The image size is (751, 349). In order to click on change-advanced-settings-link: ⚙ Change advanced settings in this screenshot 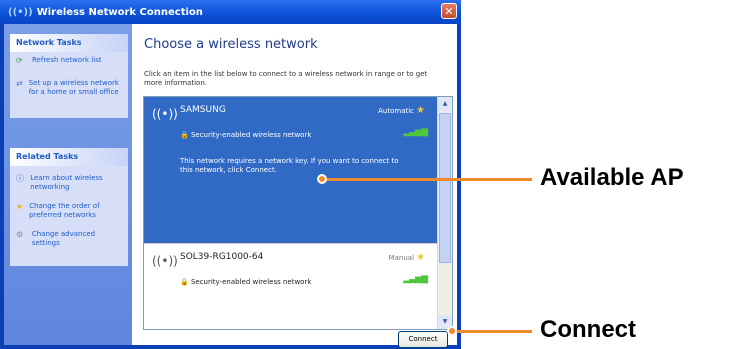, I will do `click(69, 236)`.